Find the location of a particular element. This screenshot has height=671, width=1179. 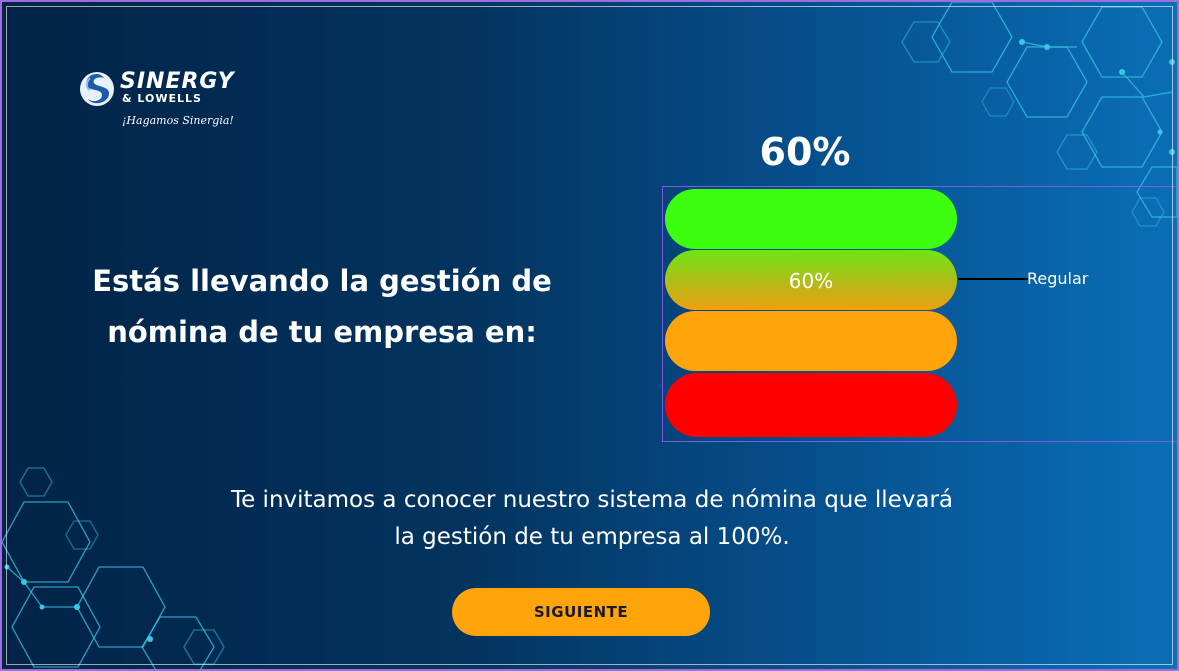

brand-subname: & LOWELLS is located at coordinates (162, 98).